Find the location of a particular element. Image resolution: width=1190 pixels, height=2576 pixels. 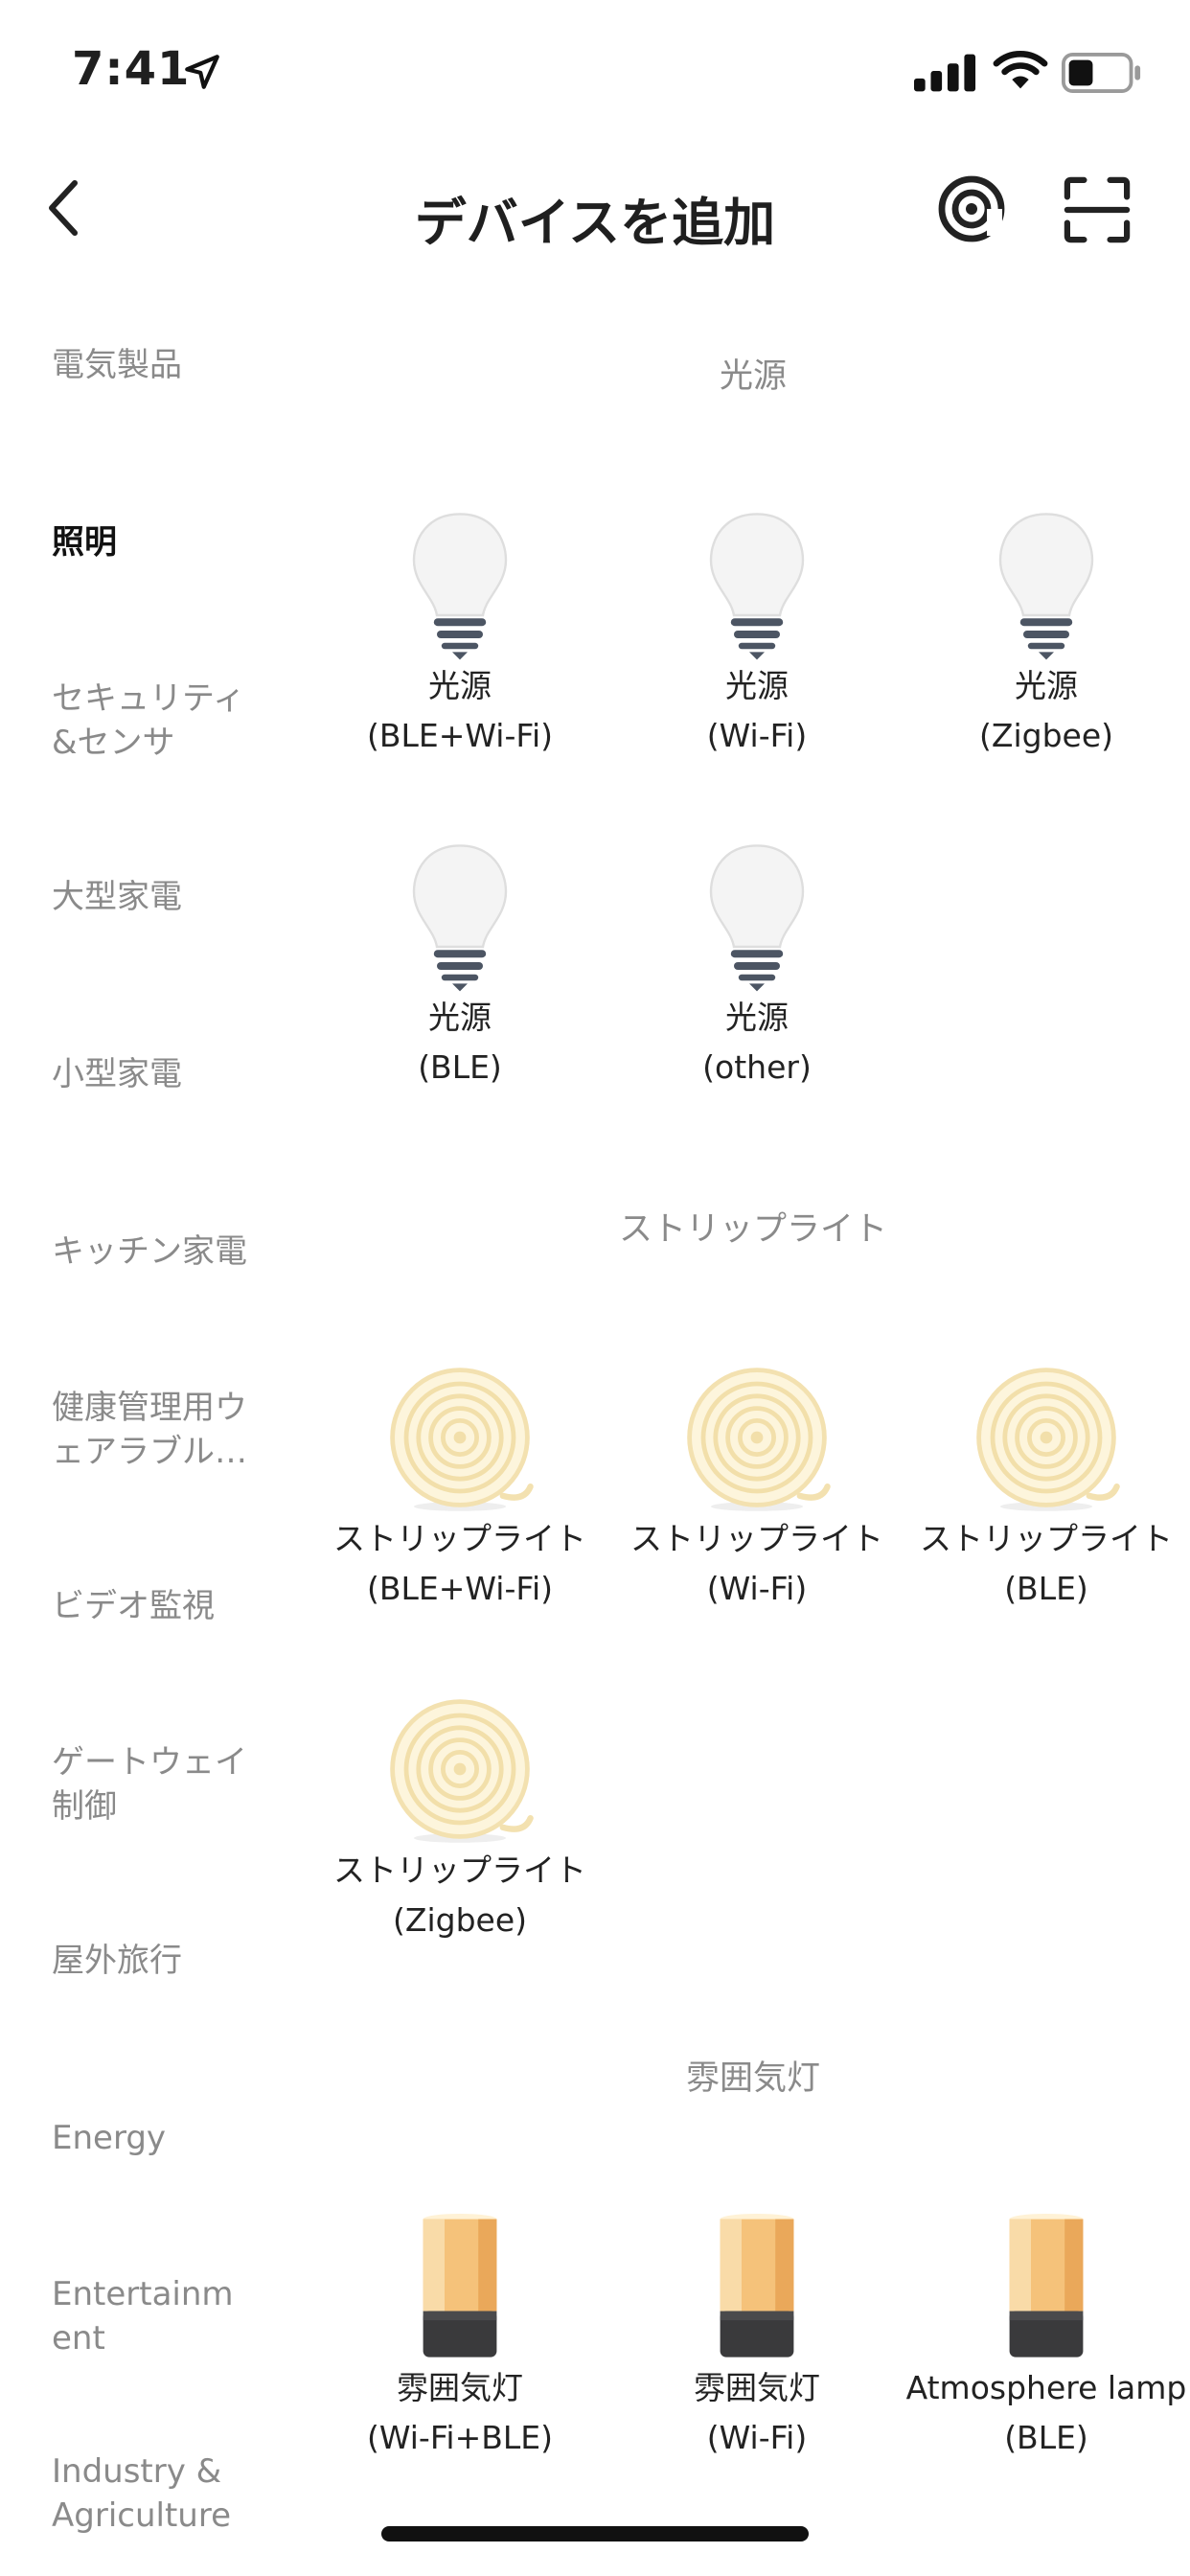

nav-bar: デバイスを追加 is located at coordinates (595, 210).